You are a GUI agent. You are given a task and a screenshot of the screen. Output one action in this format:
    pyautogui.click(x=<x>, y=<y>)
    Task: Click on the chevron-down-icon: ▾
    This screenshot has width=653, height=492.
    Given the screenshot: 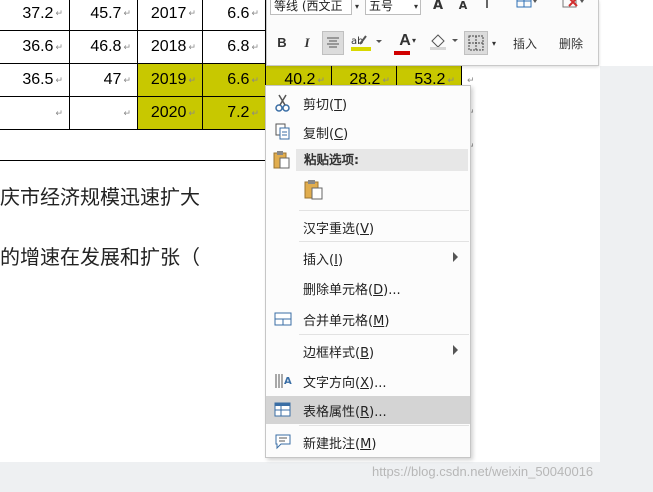 What is the action you would take?
    pyautogui.click(x=414, y=40)
    